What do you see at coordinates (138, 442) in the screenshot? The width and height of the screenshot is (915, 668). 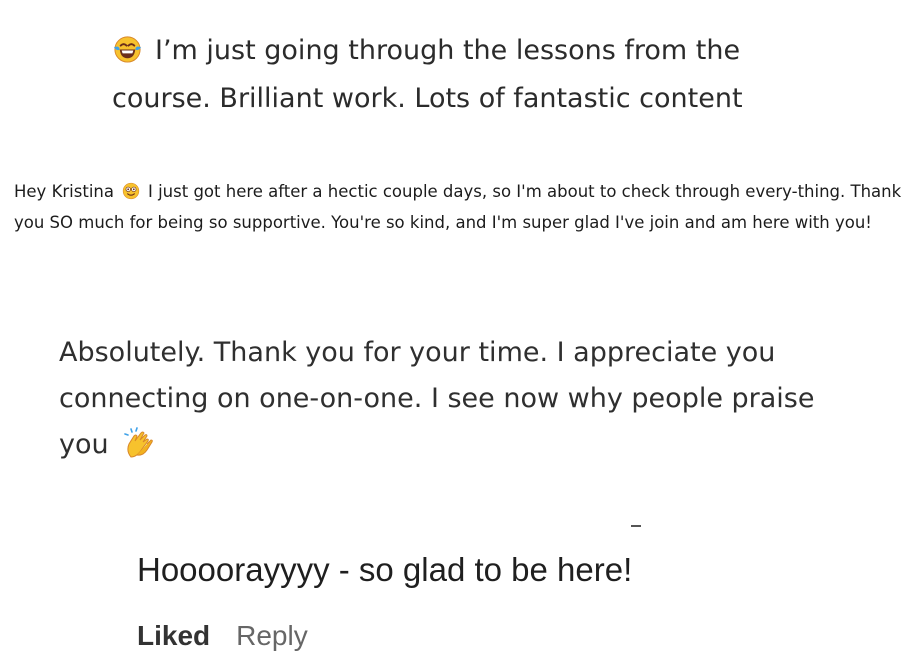 I see `clapping-hands-icon` at bounding box center [138, 442].